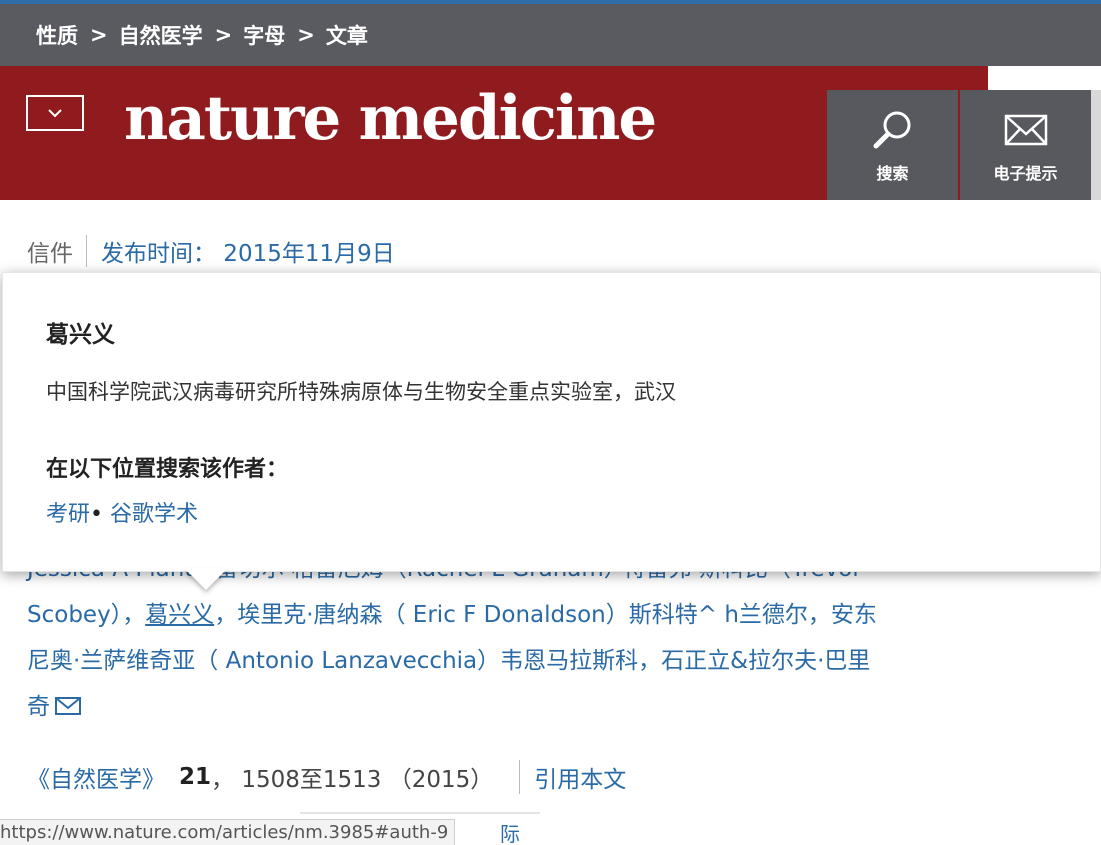 The image size is (1101, 845). I want to click on chevron-down-icon, so click(55, 113).